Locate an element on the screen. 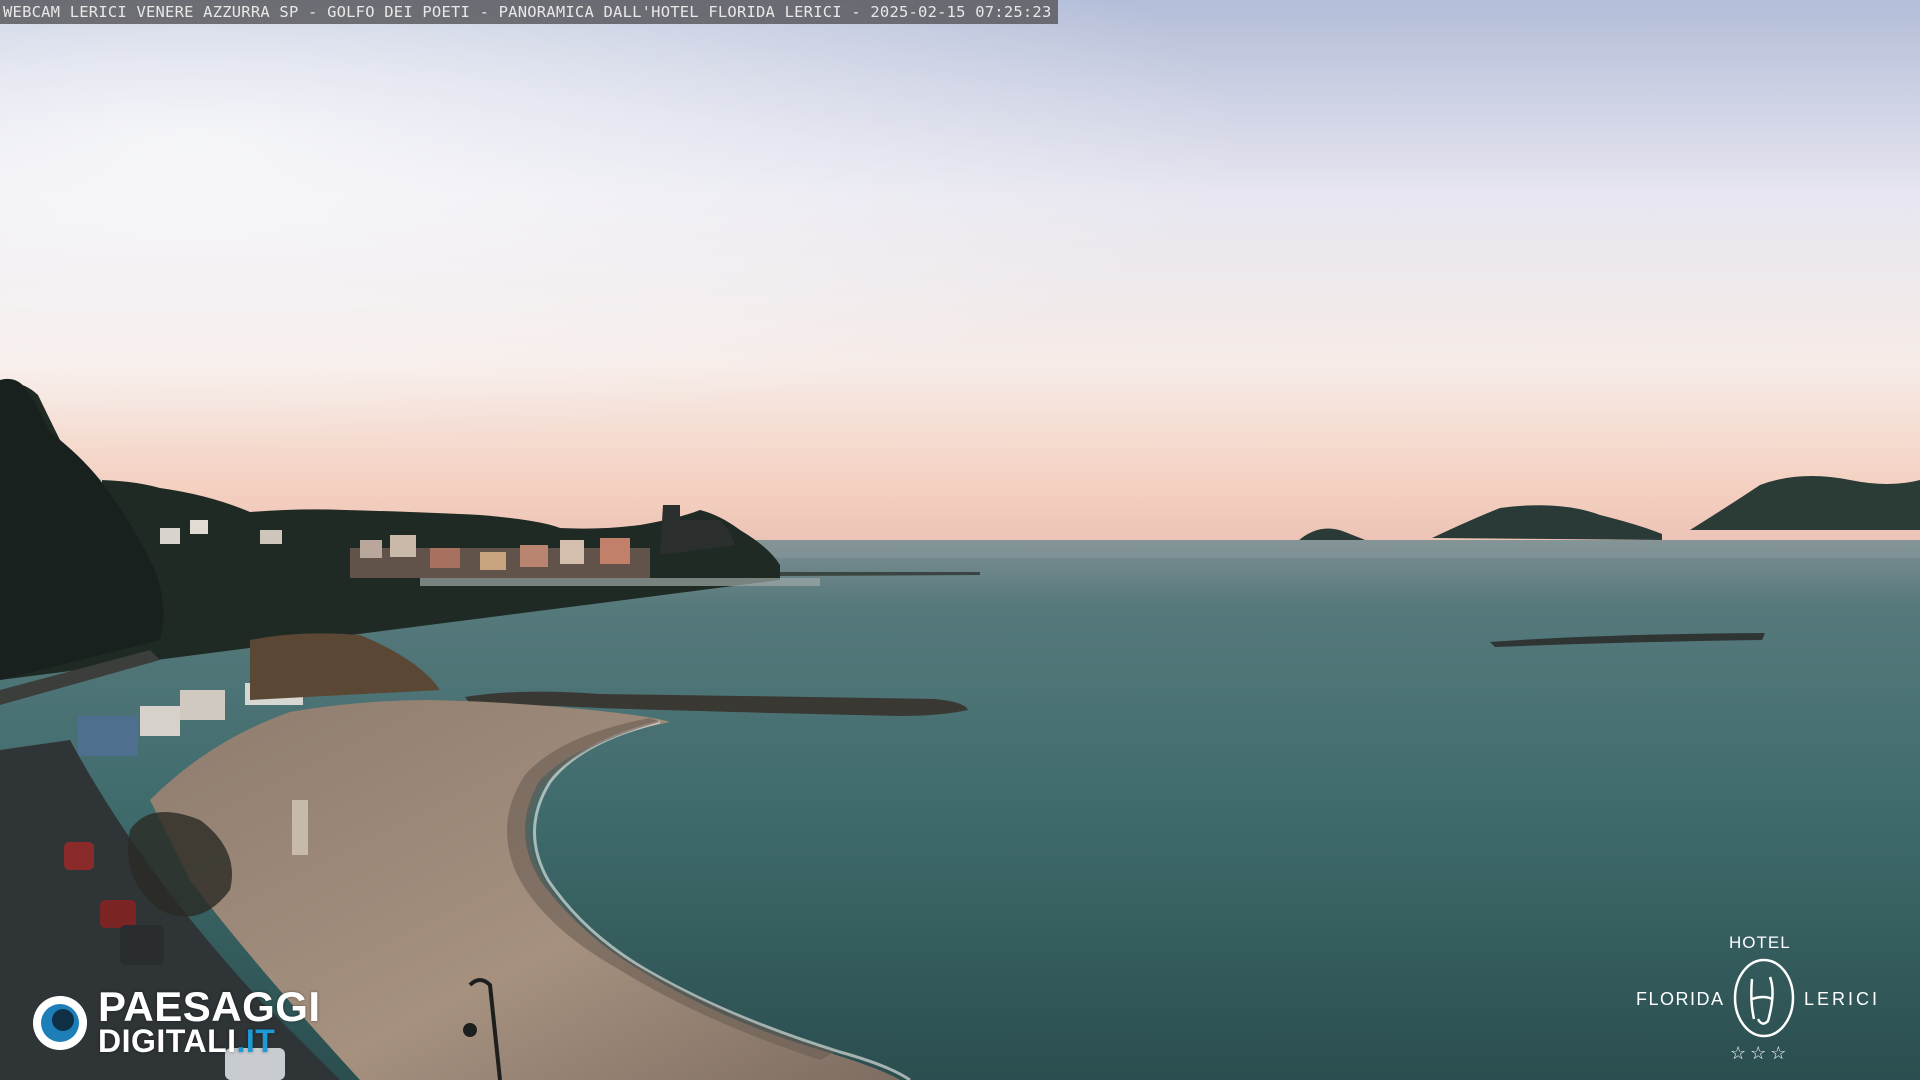 This screenshot has height=1080, width=1920. logo-text-digitali-main: DIGITALI is located at coordinates (167, 1041).